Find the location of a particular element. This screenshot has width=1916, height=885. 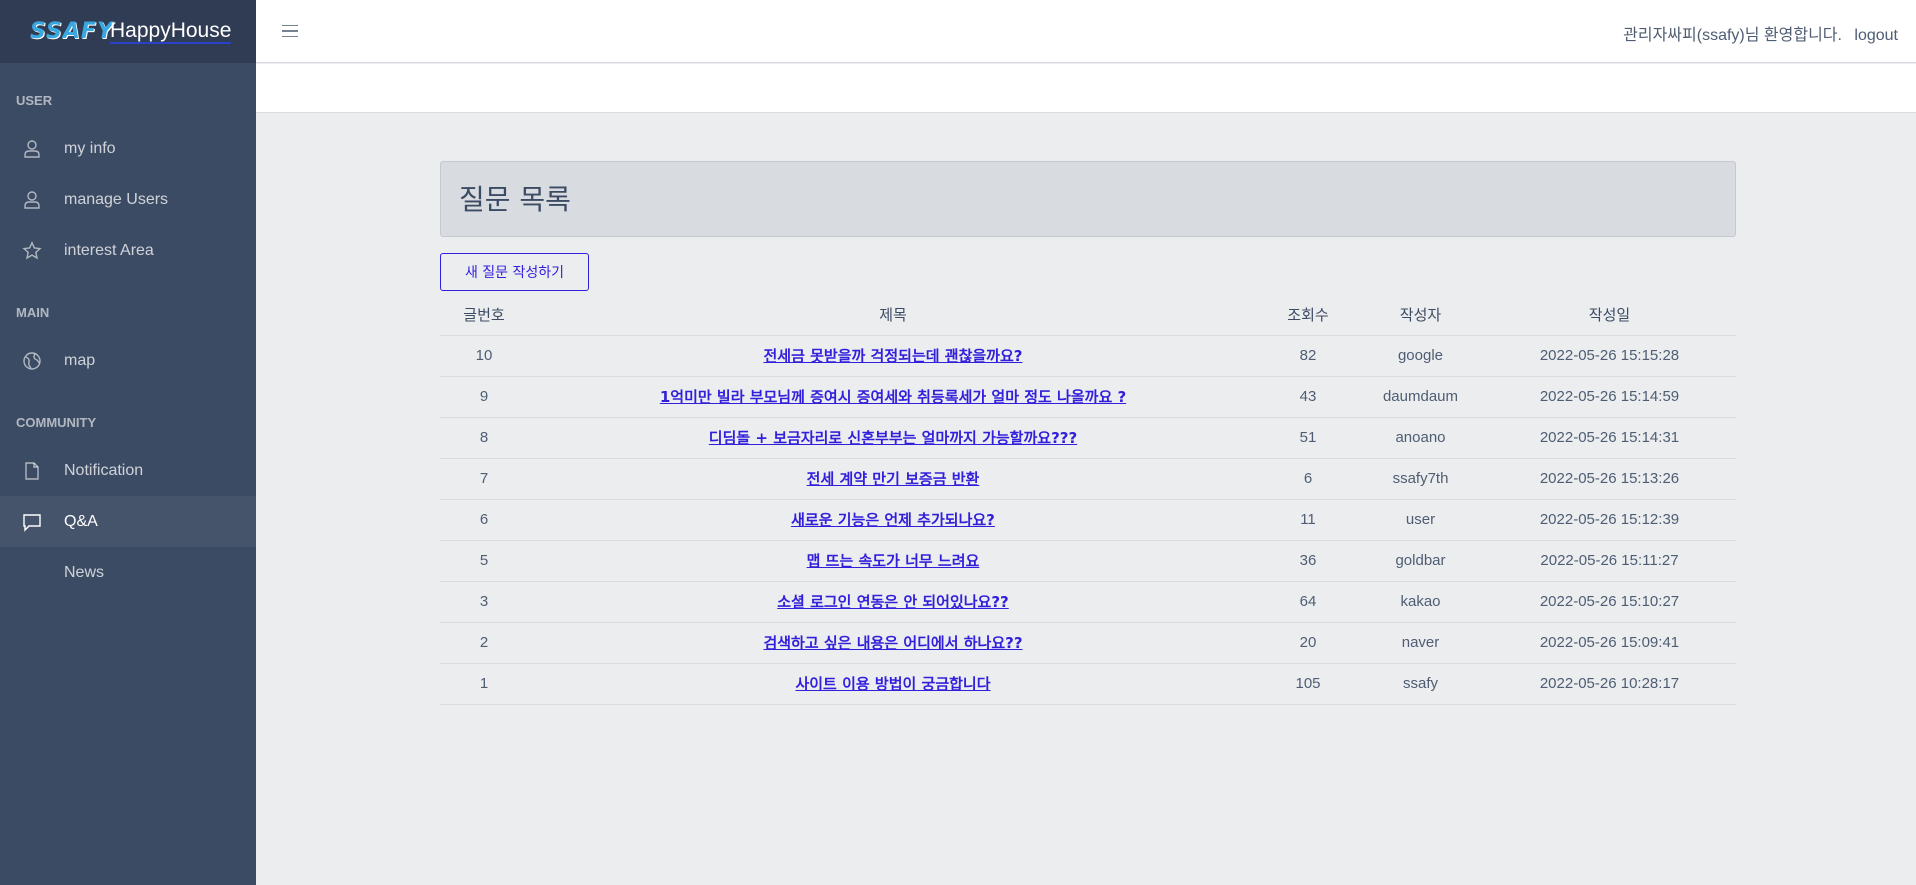

sidebar-item-label: News is located at coordinates (84, 572).